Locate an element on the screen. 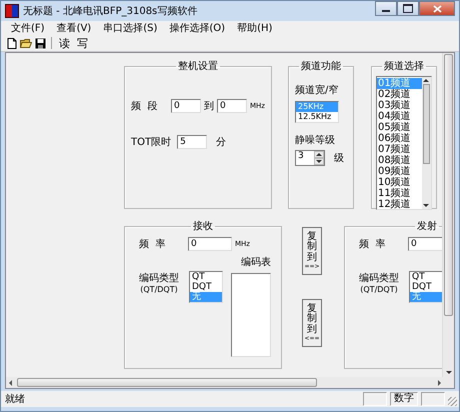 The image size is (460, 412). toolbar-button: 读 is located at coordinates (64, 43).